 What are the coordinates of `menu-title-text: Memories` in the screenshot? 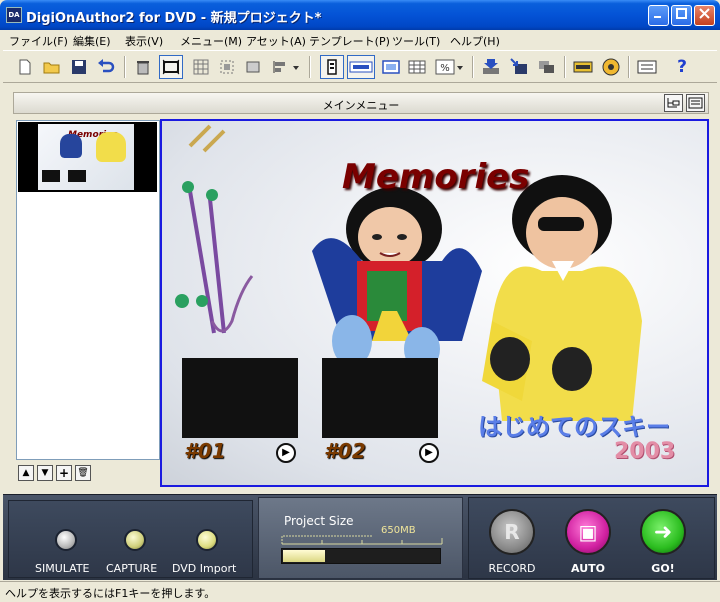 It's located at (435, 177).